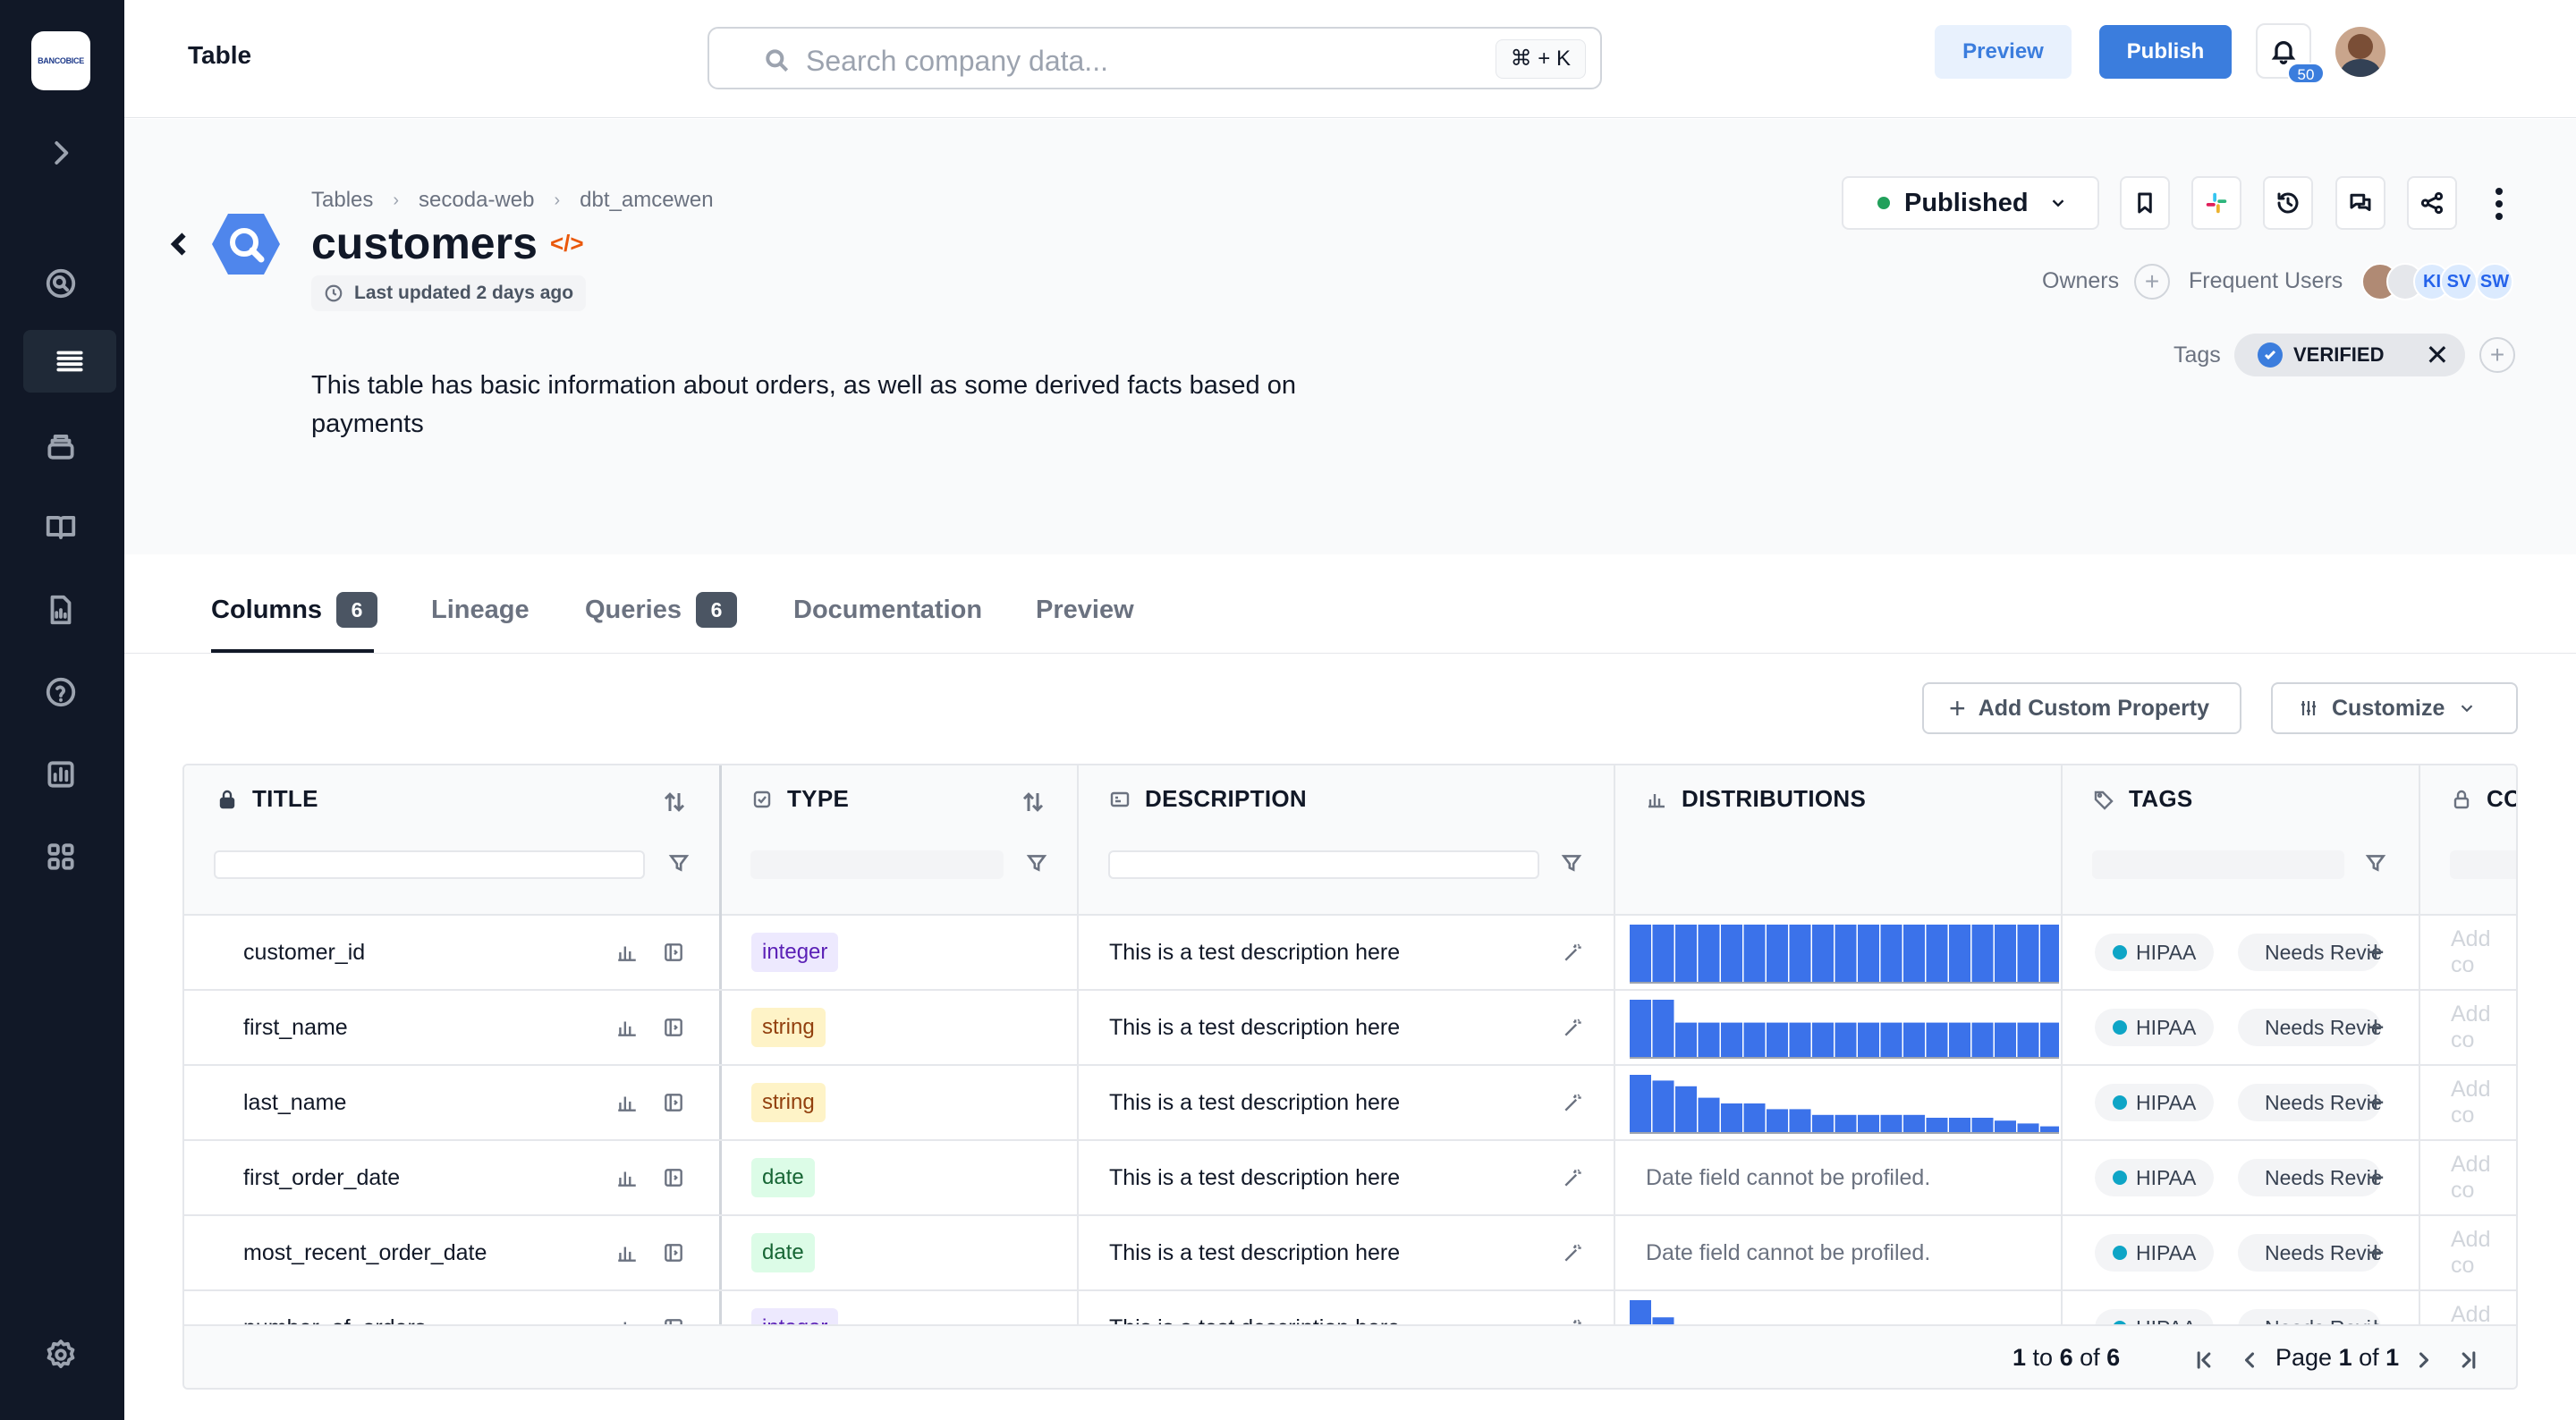 This screenshot has width=2576, height=1420. Describe the element at coordinates (1085, 609) in the screenshot. I see `tab-preview: Preview` at that location.